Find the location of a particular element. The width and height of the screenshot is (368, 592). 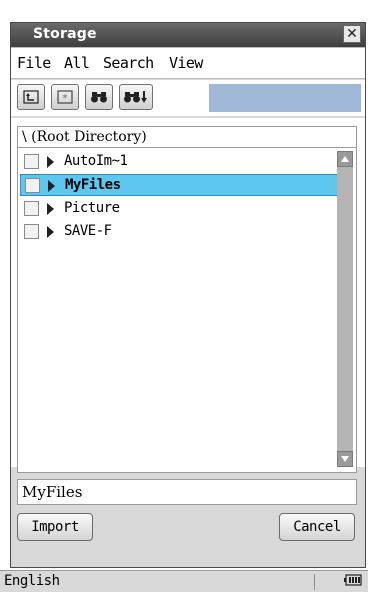

status-bar: English is located at coordinates (184, 581).